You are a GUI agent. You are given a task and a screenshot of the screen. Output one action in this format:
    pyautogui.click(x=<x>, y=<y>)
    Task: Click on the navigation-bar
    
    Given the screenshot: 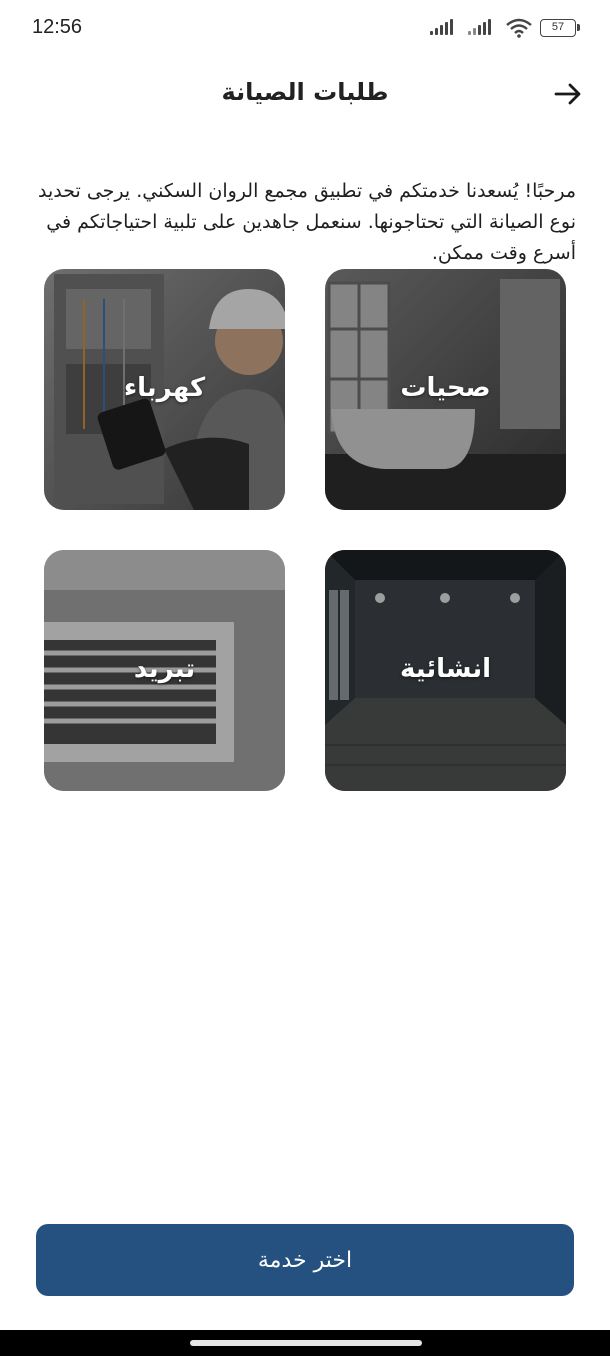 What is the action you would take?
    pyautogui.click(x=305, y=1343)
    